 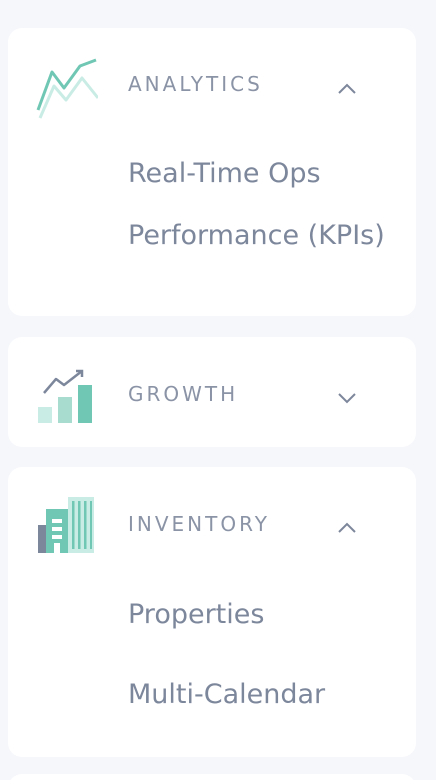 What do you see at coordinates (258, 174) in the screenshot?
I see `nav-item-real-time-ops: Real-Time Ops` at bounding box center [258, 174].